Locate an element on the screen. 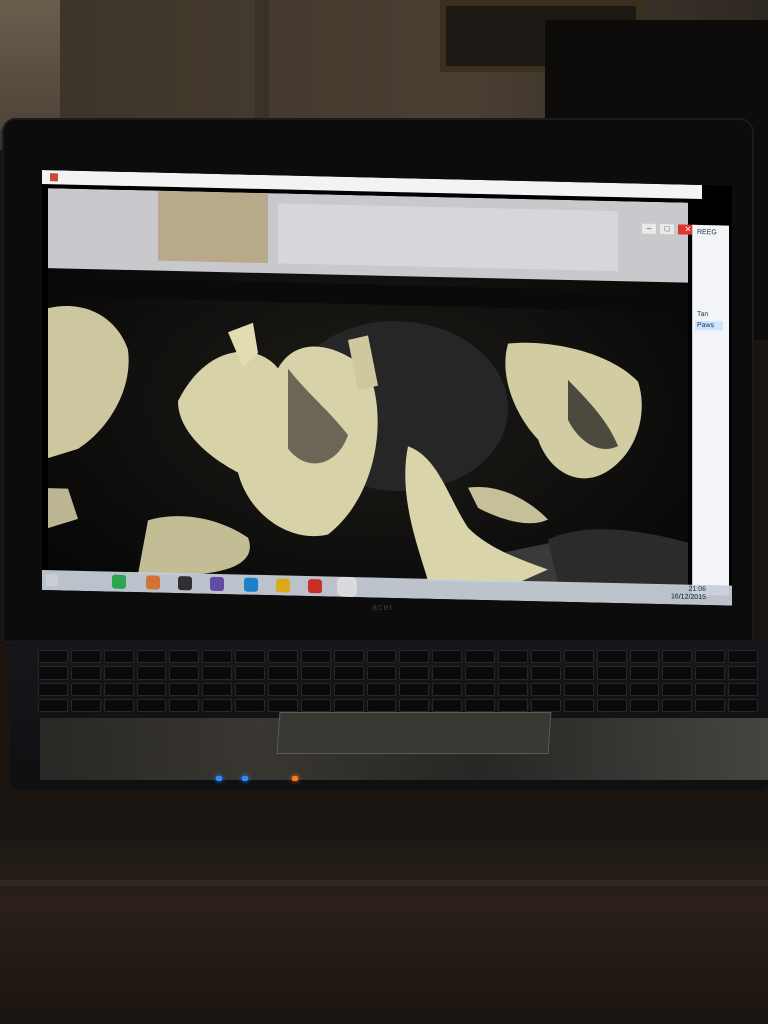  power-icon is located at coordinates (315, 586).